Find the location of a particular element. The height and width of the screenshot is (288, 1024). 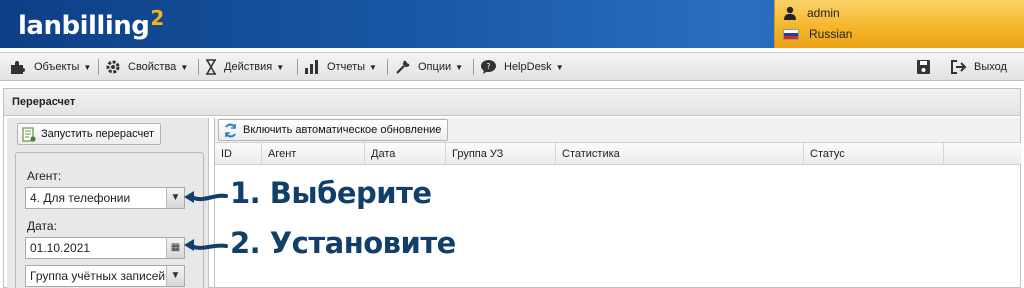

menu-properties: Свойства ▼ is located at coordinates (146, 67).